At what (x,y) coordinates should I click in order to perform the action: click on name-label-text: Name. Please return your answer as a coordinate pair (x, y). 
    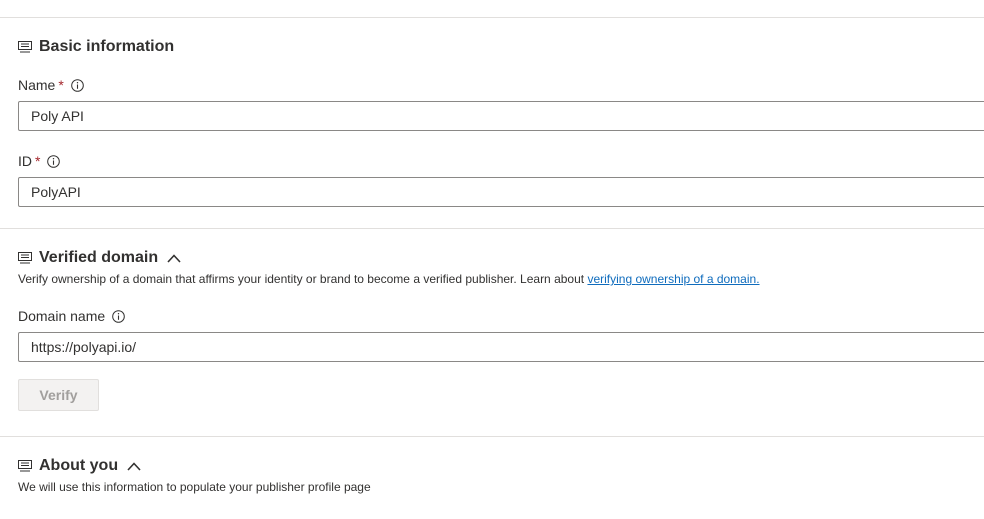
    Looking at the image, I should click on (37, 85).